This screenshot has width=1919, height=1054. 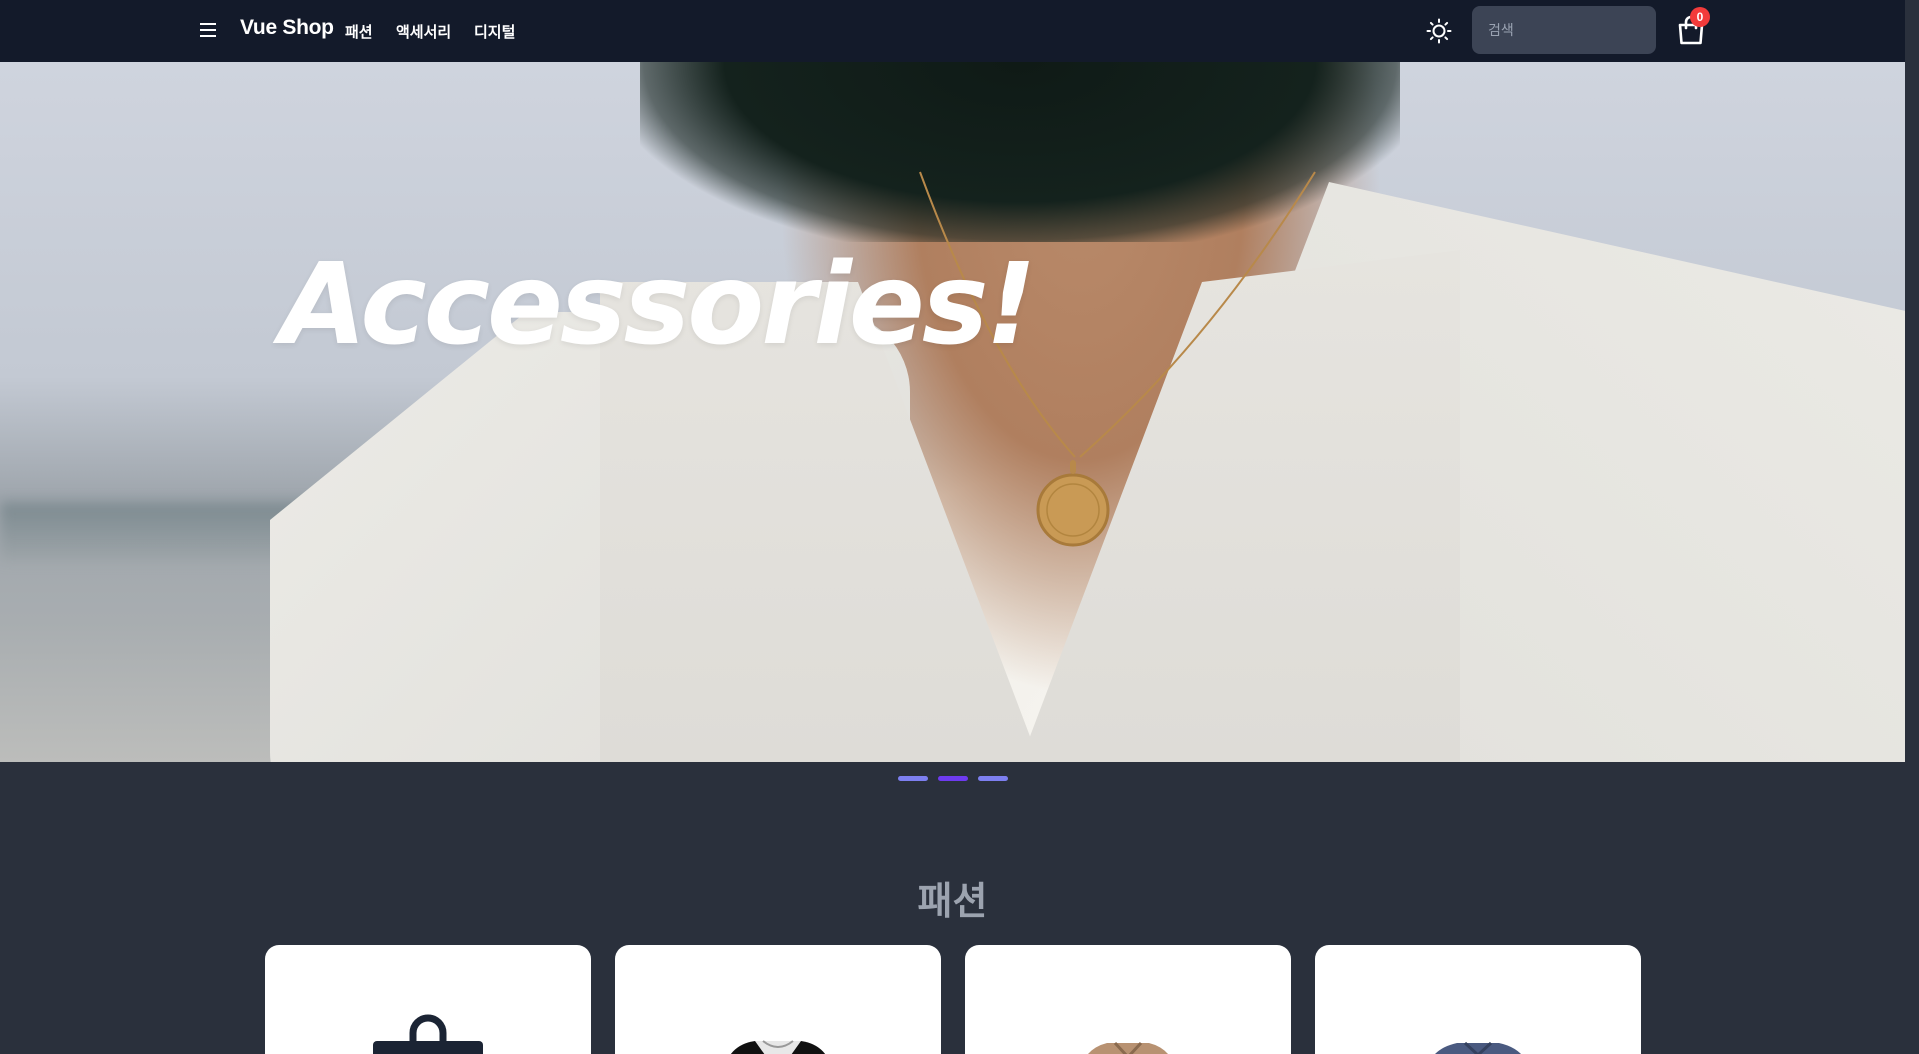 I want to click on nav-link-accessories: 액세서리, so click(x=423, y=31).